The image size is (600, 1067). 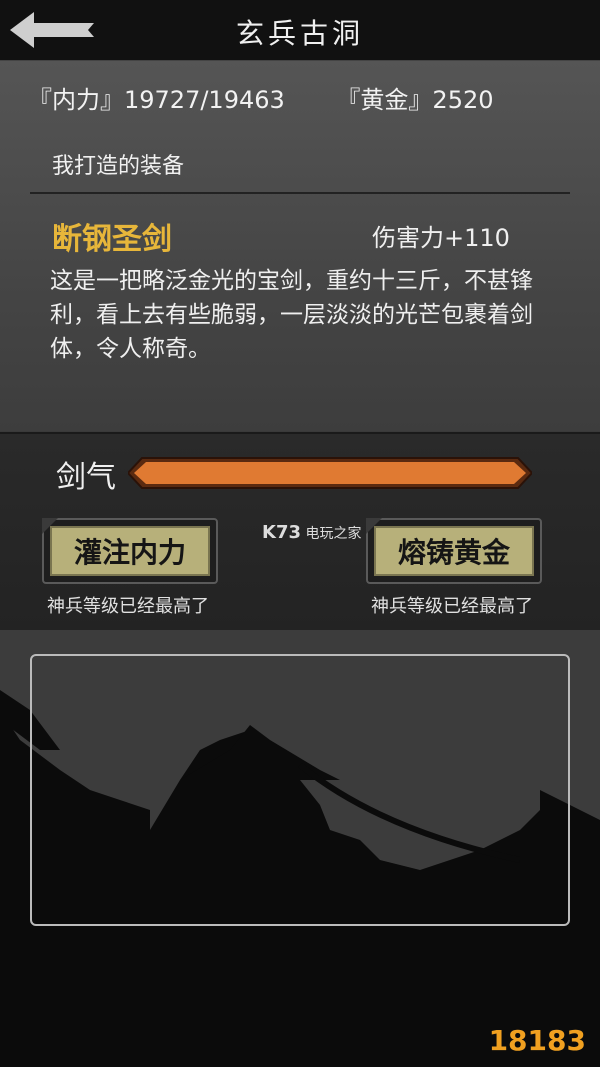 I want to click on inject-neili-label: 灌注内力, so click(x=130, y=551).